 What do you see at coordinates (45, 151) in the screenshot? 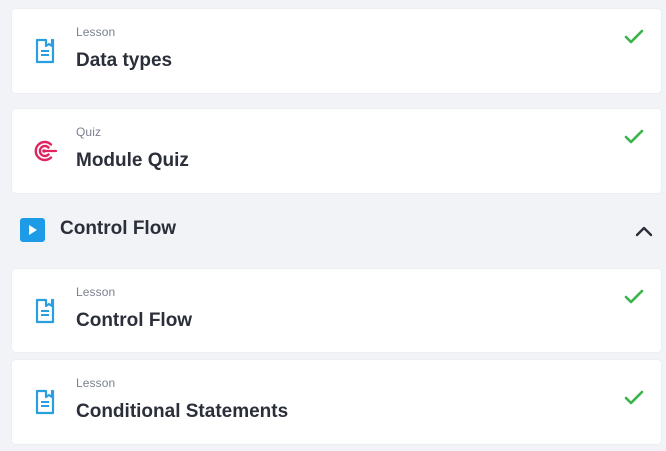
I see `quiz-target-icon` at bounding box center [45, 151].